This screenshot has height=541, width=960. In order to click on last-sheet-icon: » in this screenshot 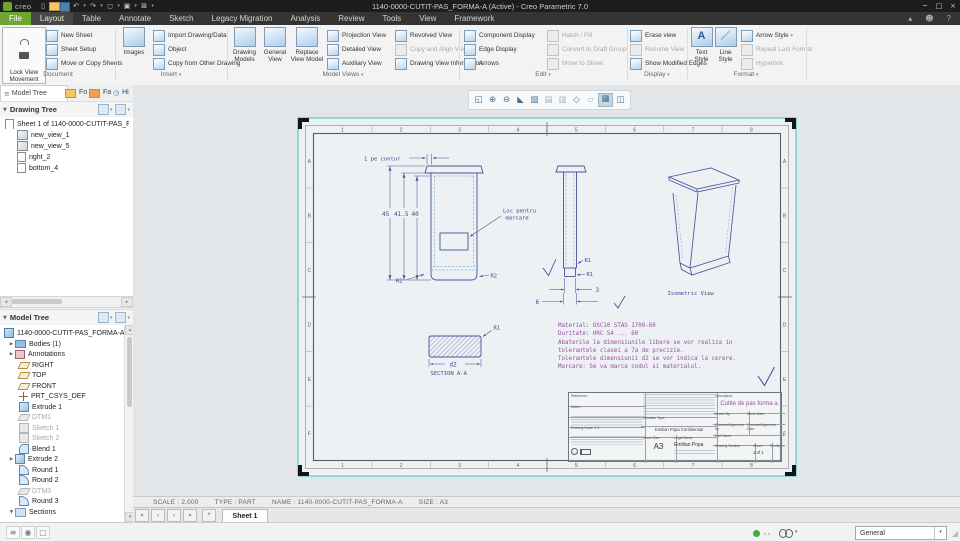, I will do `click(190, 515)`.